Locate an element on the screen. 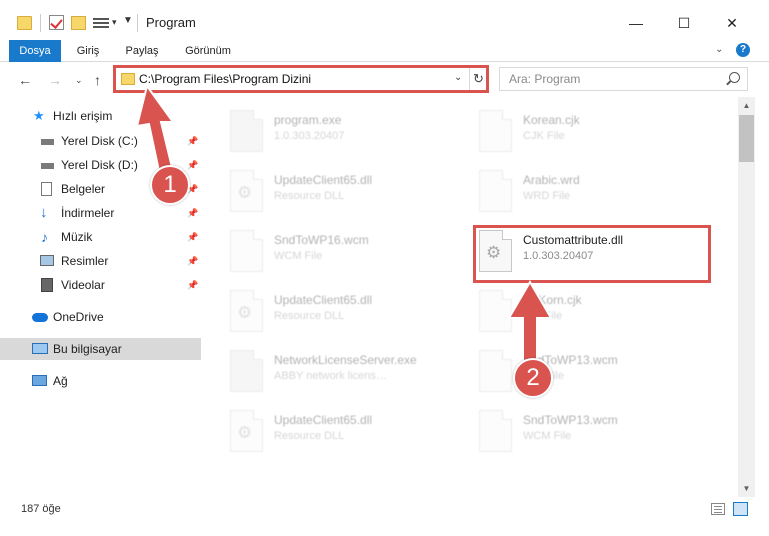 The width and height of the screenshot is (769, 536). title-bar: ▾ ▼ Program — ☐ ✕ is located at coordinates (384, 20).